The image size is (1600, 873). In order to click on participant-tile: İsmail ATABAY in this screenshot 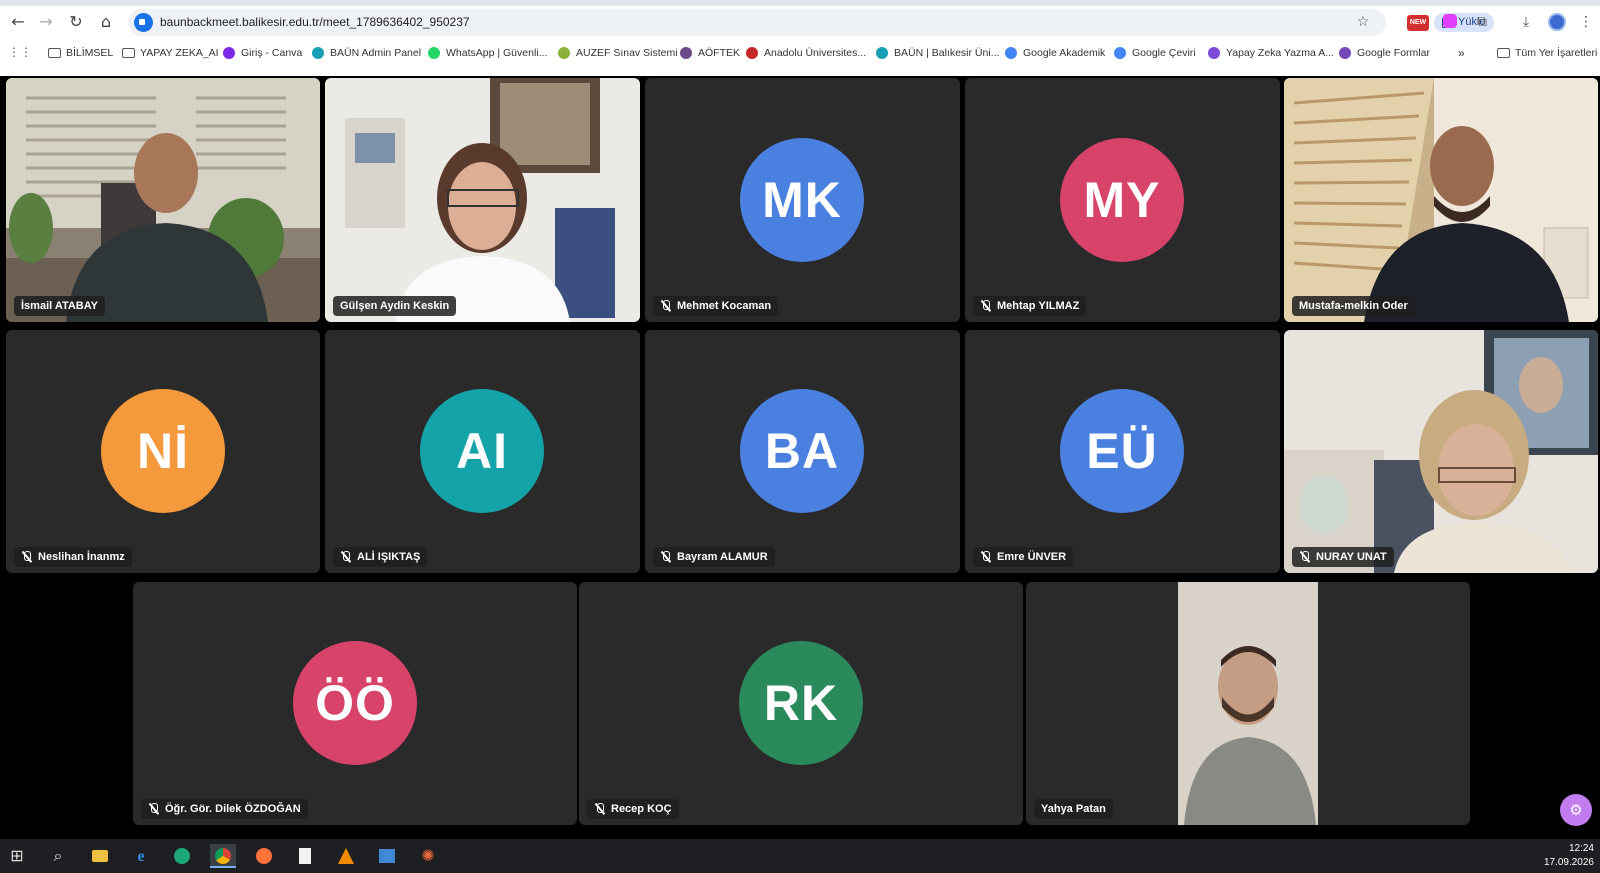, I will do `click(163, 200)`.